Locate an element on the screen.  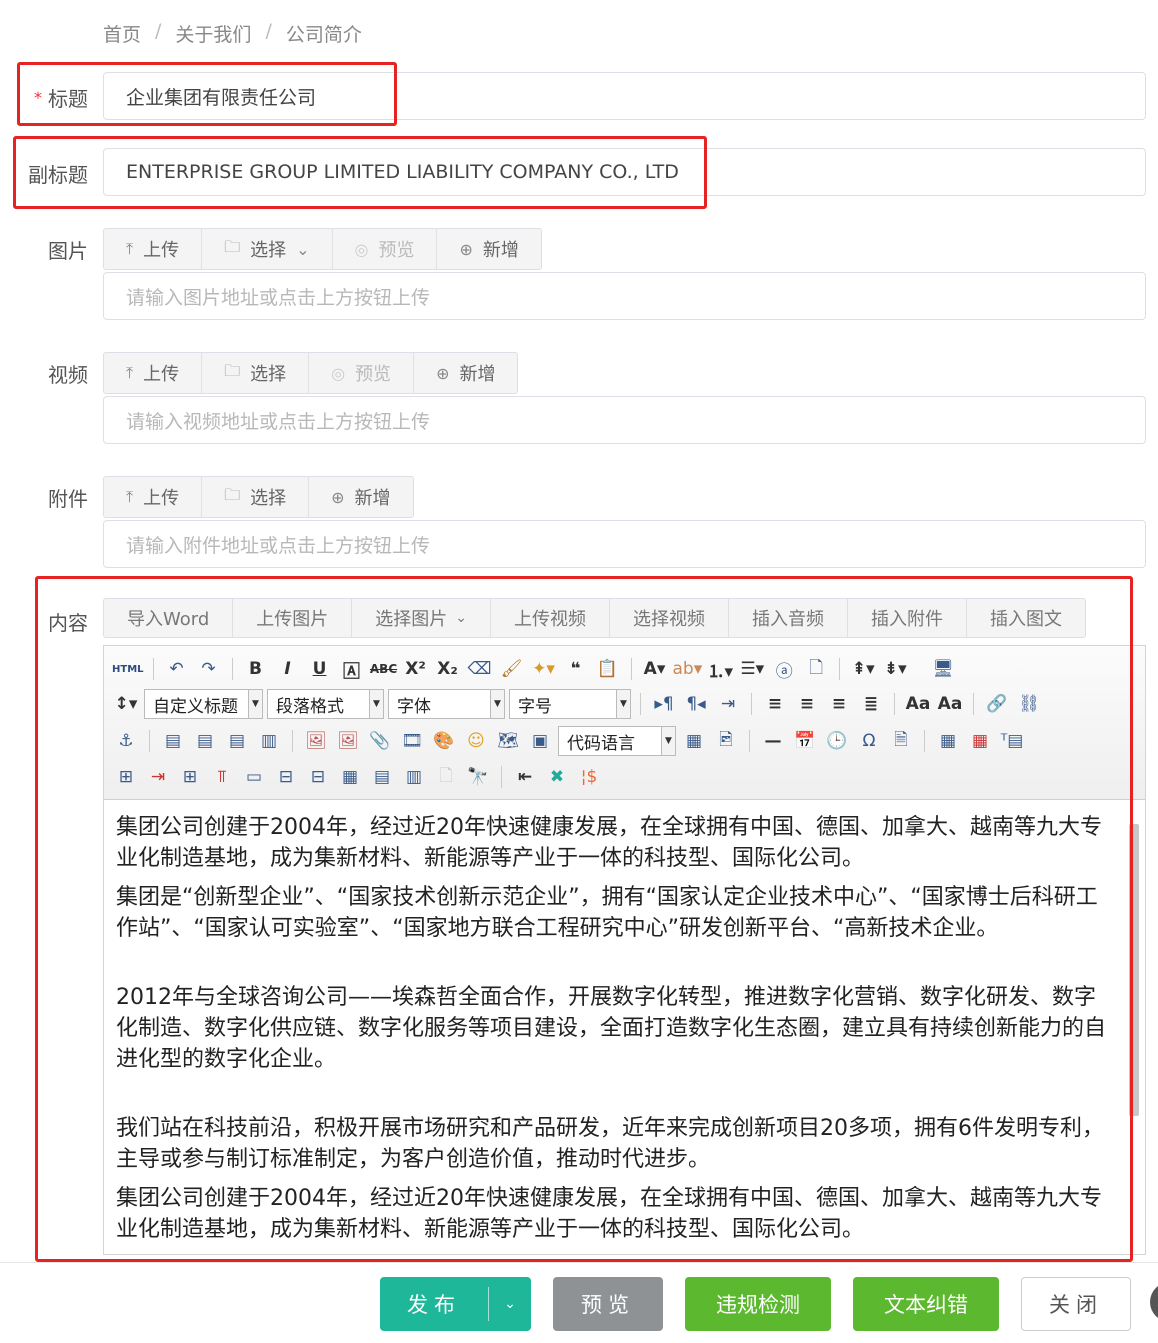
align-center-icon: ≡ is located at coordinates (807, 704).